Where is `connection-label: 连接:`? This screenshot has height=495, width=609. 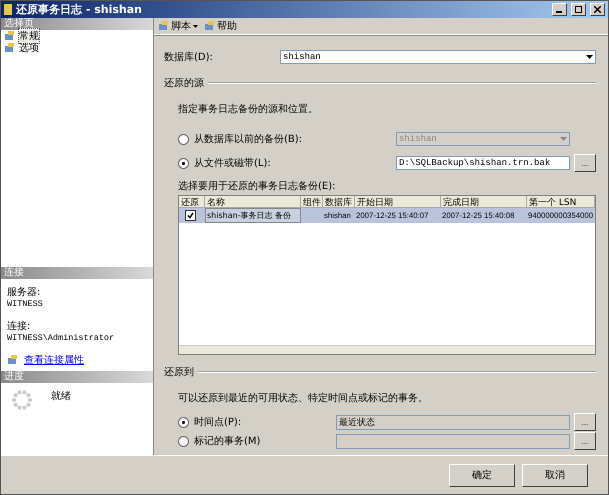
connection-label: 连接: is located at coordinates (19, 326).